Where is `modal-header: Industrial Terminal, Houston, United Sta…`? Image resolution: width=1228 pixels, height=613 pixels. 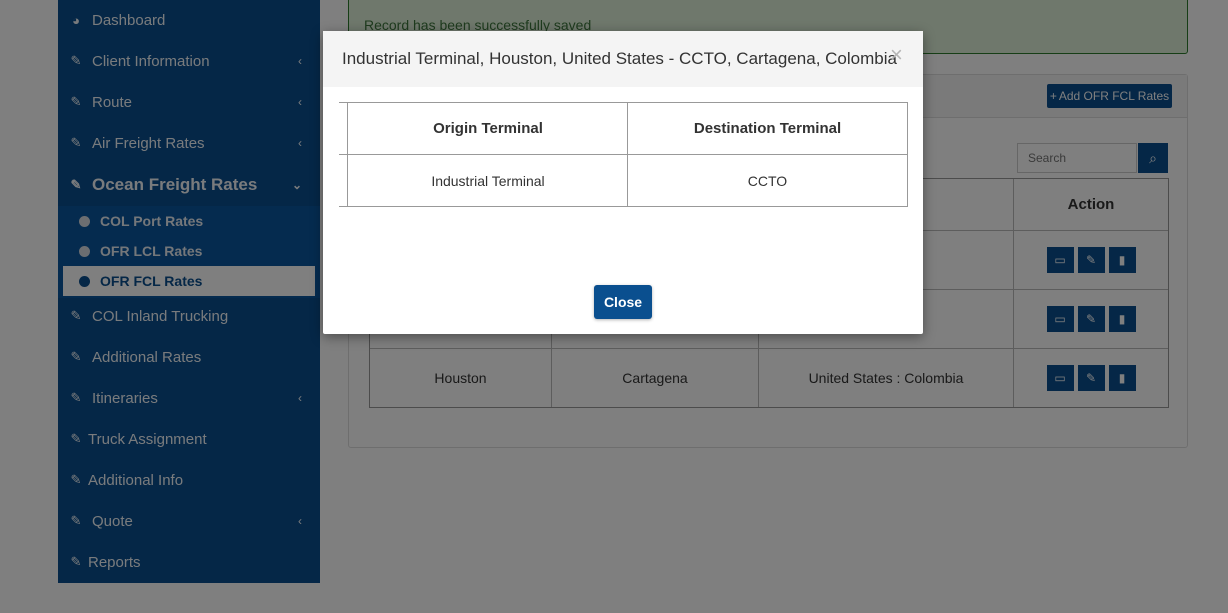
modal-header: Industrial Terminal, Houston, United Sta… is located at coordinates (623, 59).